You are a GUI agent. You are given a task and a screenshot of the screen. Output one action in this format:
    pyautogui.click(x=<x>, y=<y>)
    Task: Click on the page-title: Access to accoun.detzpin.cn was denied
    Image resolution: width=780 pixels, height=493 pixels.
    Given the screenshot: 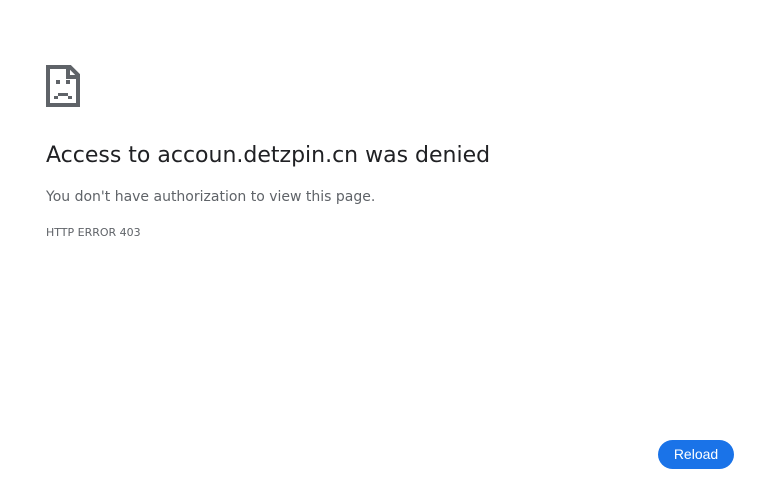 What is the action you would take?
    pyautogui.click(x=268, y=155)
    